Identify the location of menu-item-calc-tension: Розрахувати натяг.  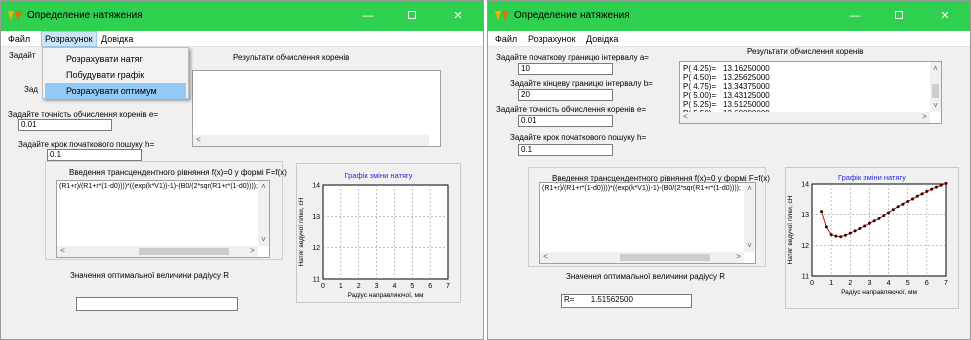
(115, 59).